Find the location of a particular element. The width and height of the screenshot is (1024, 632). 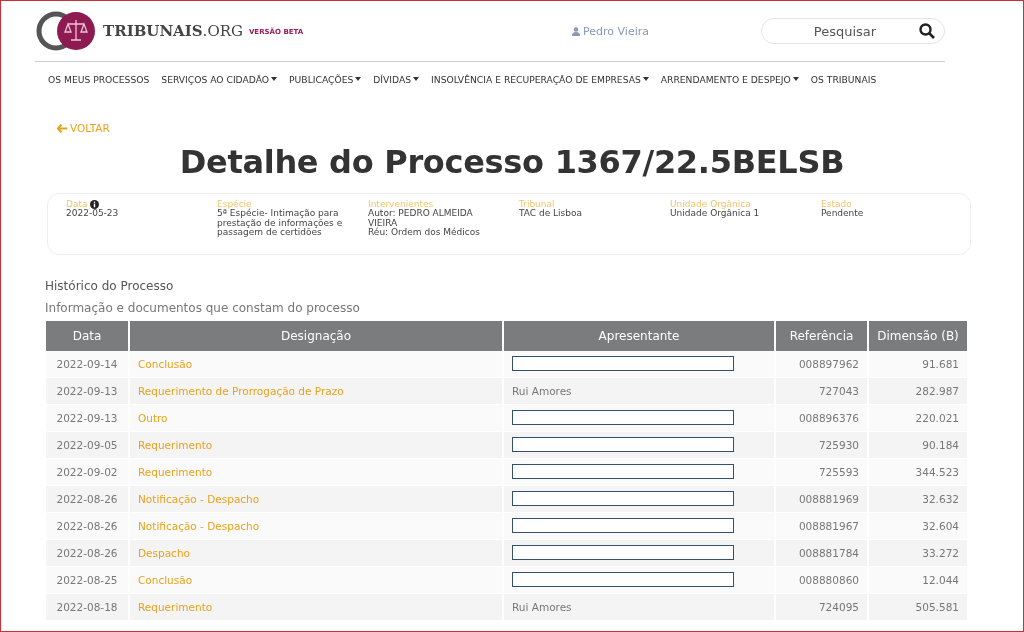

field-value: Autor: PEDRO ALMEIDA VIEIRA is located at coordinates (420, 218).